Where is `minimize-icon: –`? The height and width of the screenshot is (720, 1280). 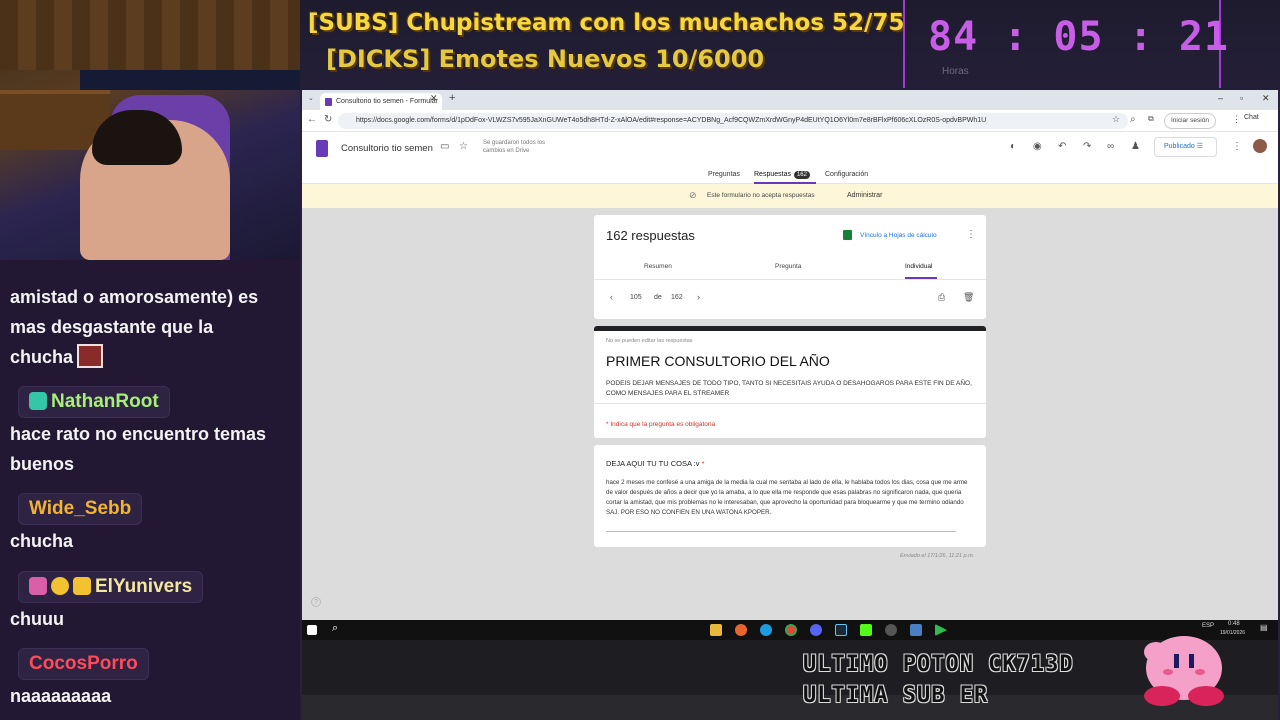
minimize-icon: – is located at coordinates (1220, 98).